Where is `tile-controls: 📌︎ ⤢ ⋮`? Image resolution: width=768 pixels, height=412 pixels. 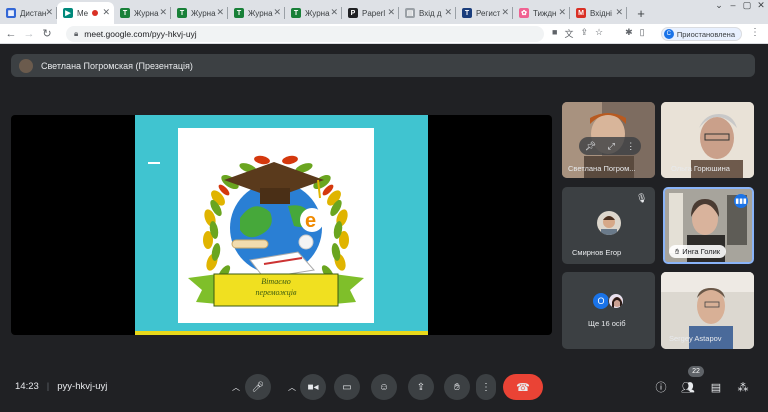 tile-controls: 📌︎ ⤢ ⋮ is located at coordinates (610, 146).